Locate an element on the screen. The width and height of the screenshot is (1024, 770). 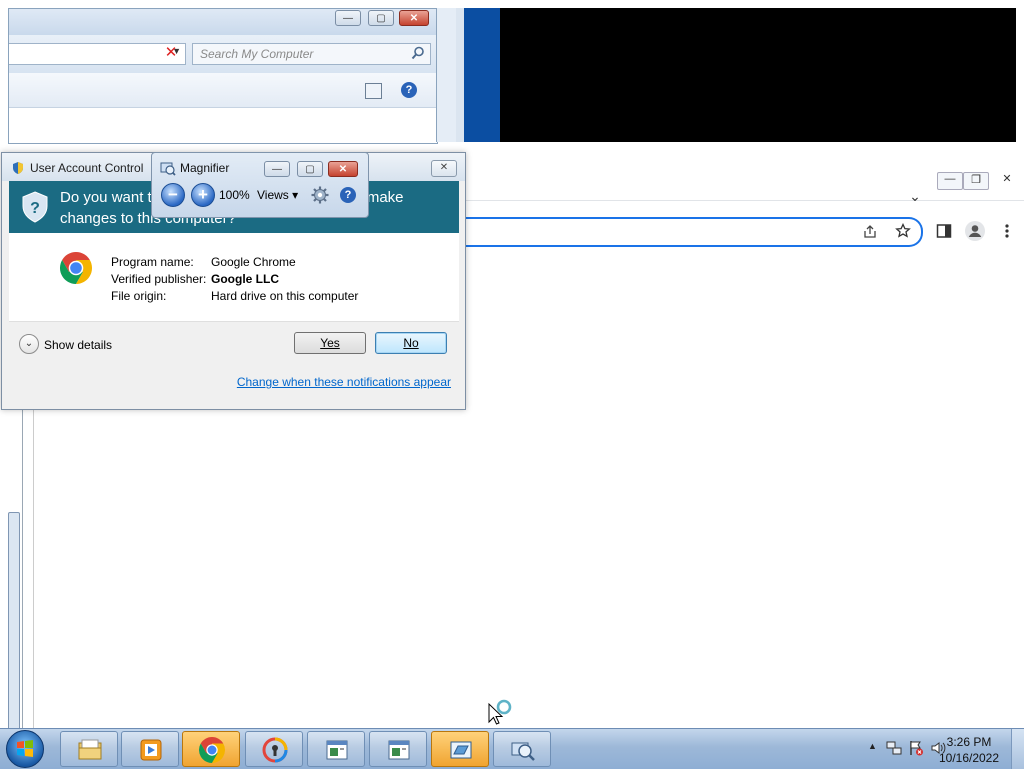
file-origin-value: Hard drive on this computer is located at coordinates (285, 296).